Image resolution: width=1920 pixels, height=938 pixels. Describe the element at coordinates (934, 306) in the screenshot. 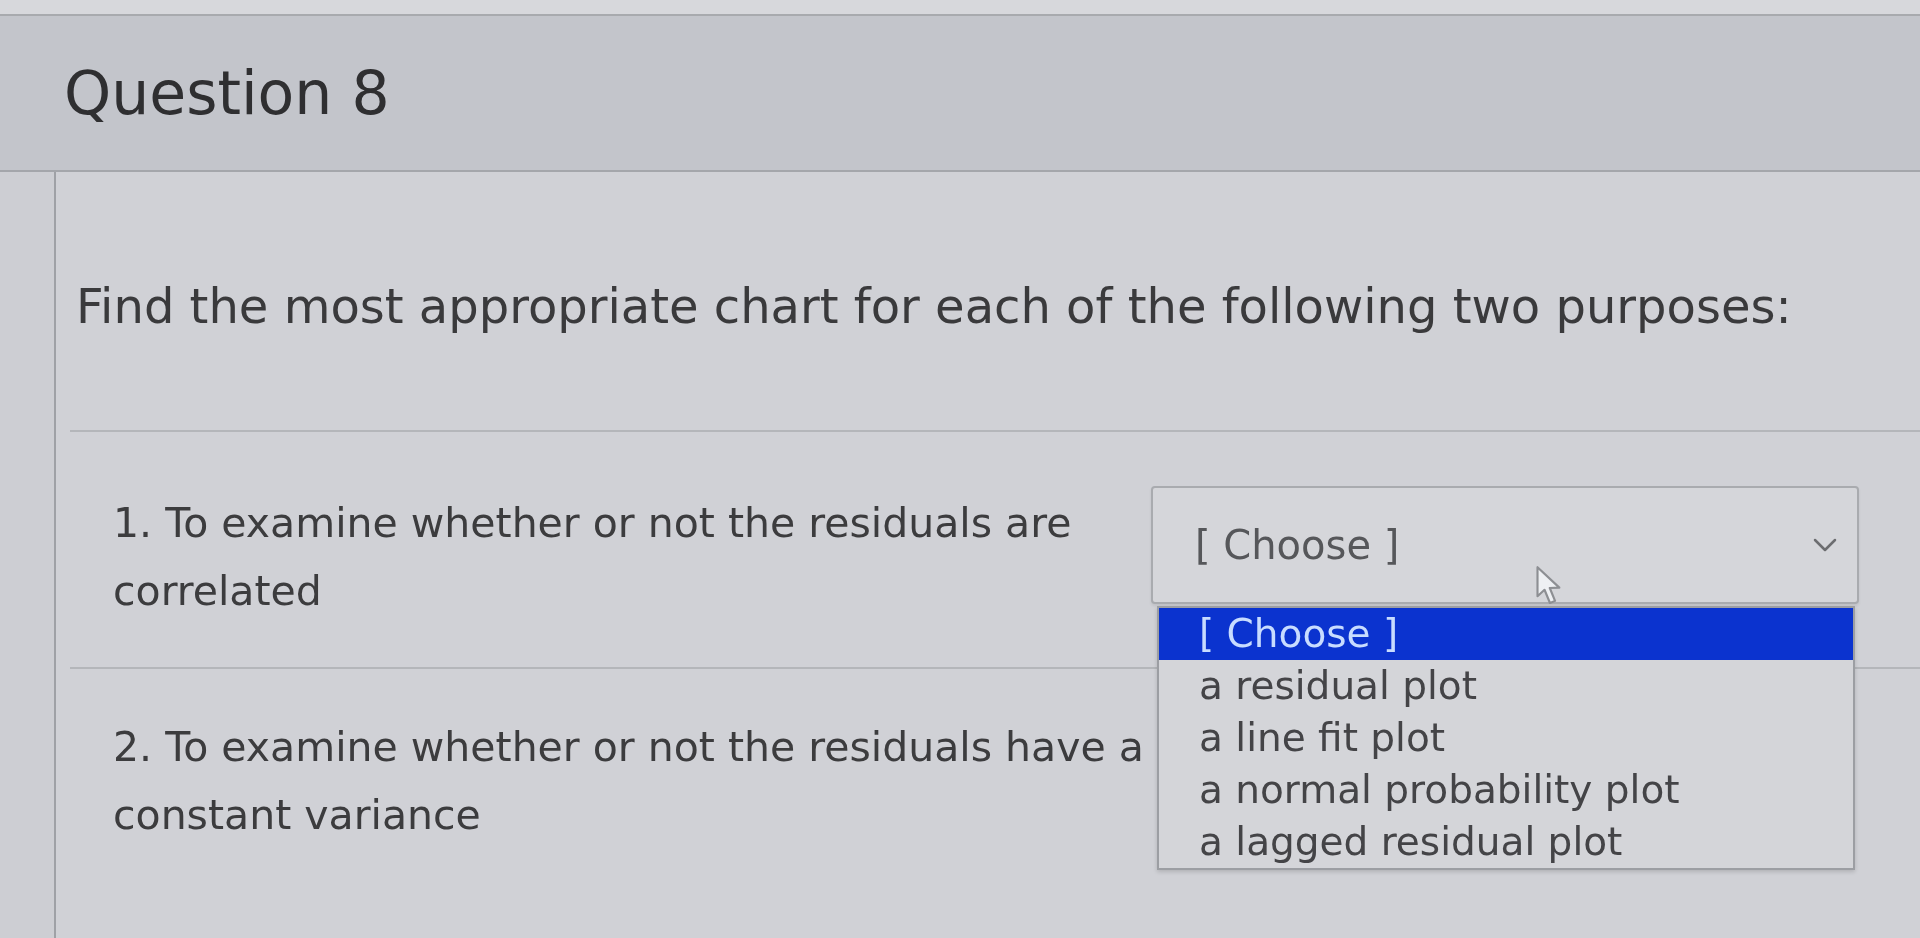

I see `question-prompt: Find the most appropriate chart for each of the following two purposes:` at that location.